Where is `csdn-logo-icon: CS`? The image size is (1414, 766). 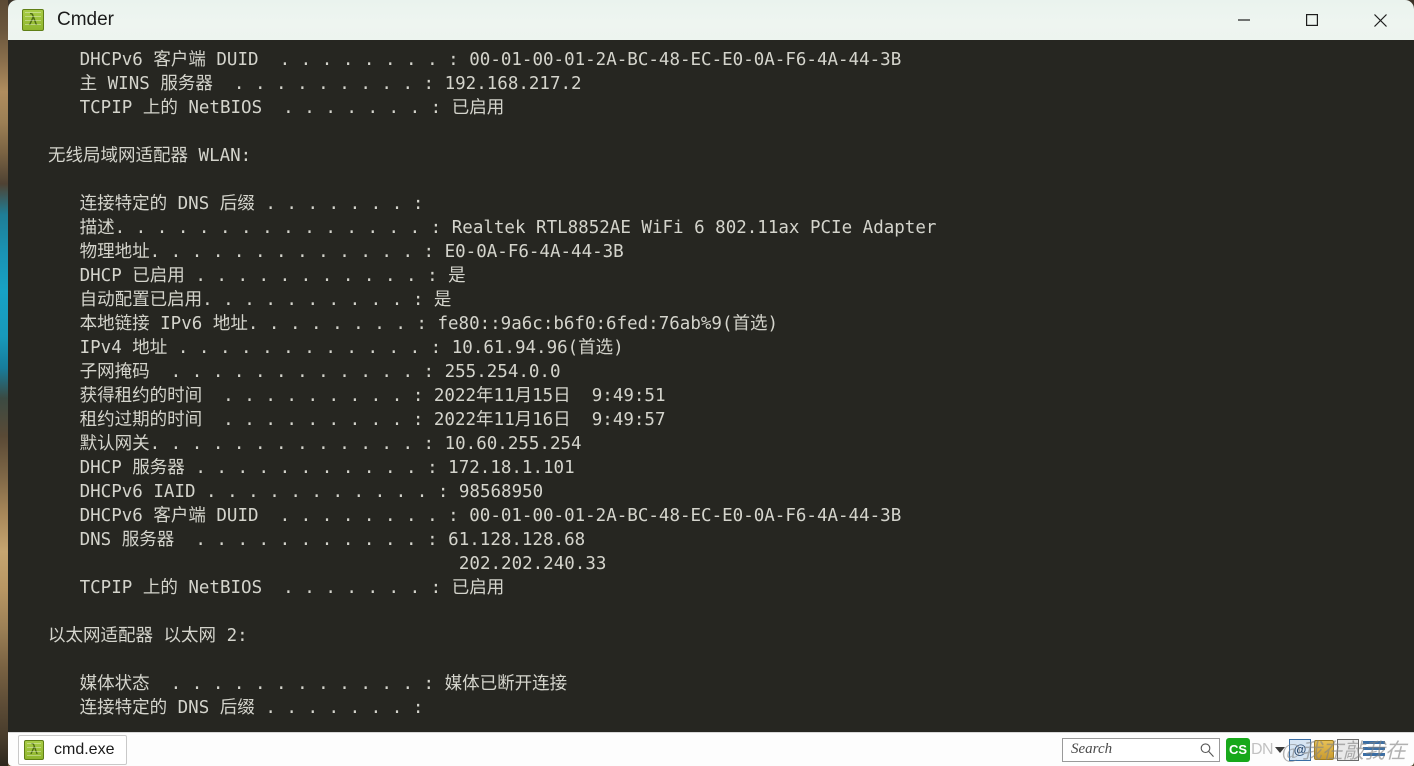 csdn-logo-icon: CS is located at coordinates (1238, 749).